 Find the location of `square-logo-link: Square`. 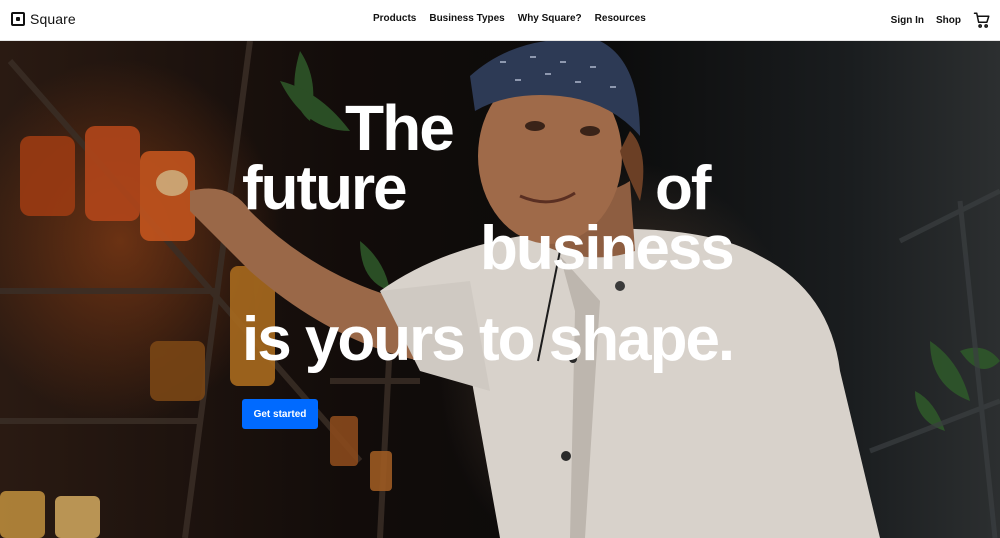

square-logo-link: Square is located at coordinates (43, 19).